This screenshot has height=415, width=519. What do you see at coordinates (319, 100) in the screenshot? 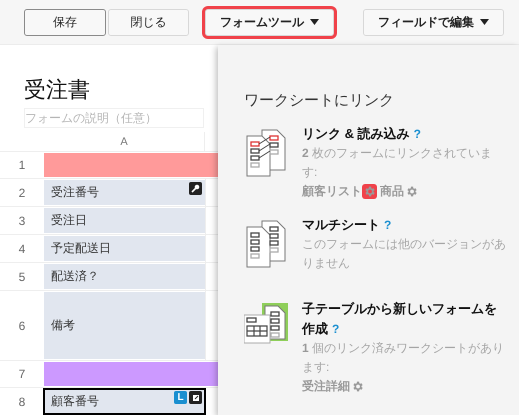
I see `menu-heading: ワークシートにリンク` at bounding box center [319, 100].